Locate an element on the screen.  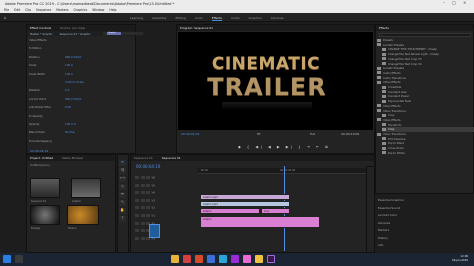
timeline-clip: Crop is located at coordinates (275, 211).